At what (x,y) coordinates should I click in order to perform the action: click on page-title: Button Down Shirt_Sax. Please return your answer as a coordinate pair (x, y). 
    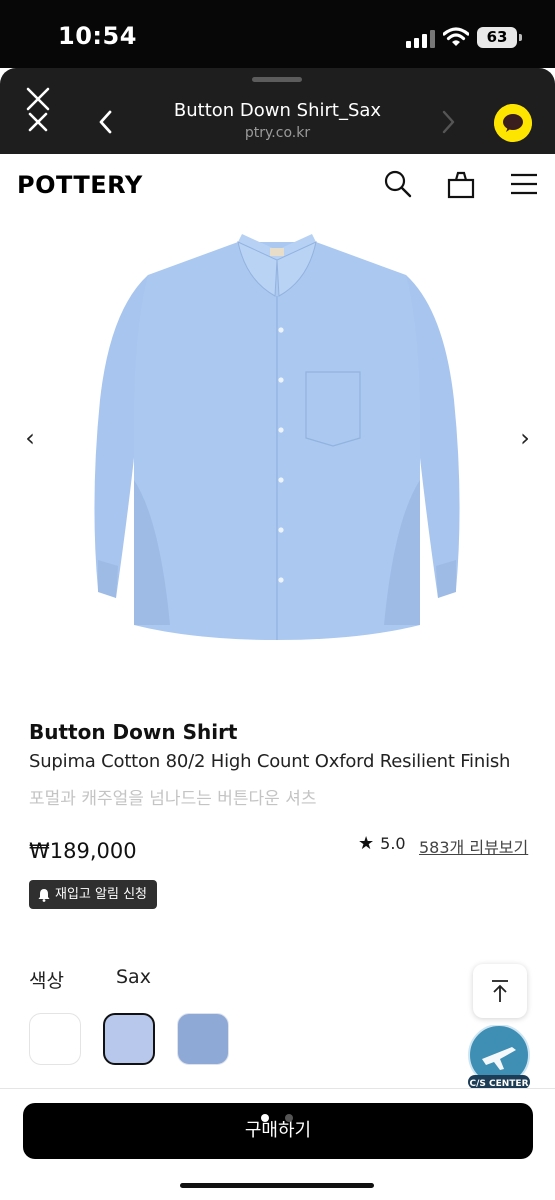
    Looking at the image, I should click on (277, 110).